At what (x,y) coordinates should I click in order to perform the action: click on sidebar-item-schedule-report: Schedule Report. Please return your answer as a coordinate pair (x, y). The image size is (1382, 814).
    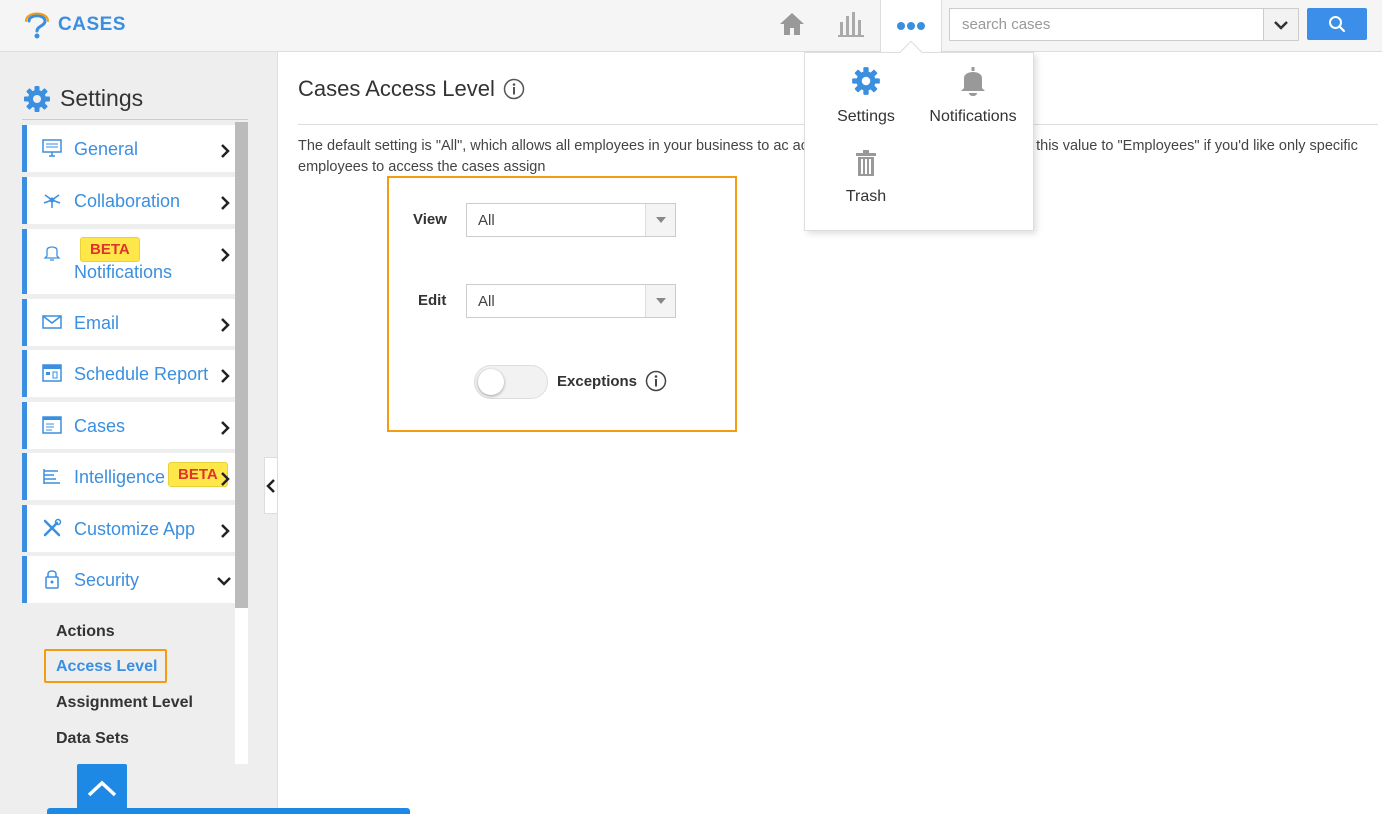
    Looking at the image, I should click on (128, 373).